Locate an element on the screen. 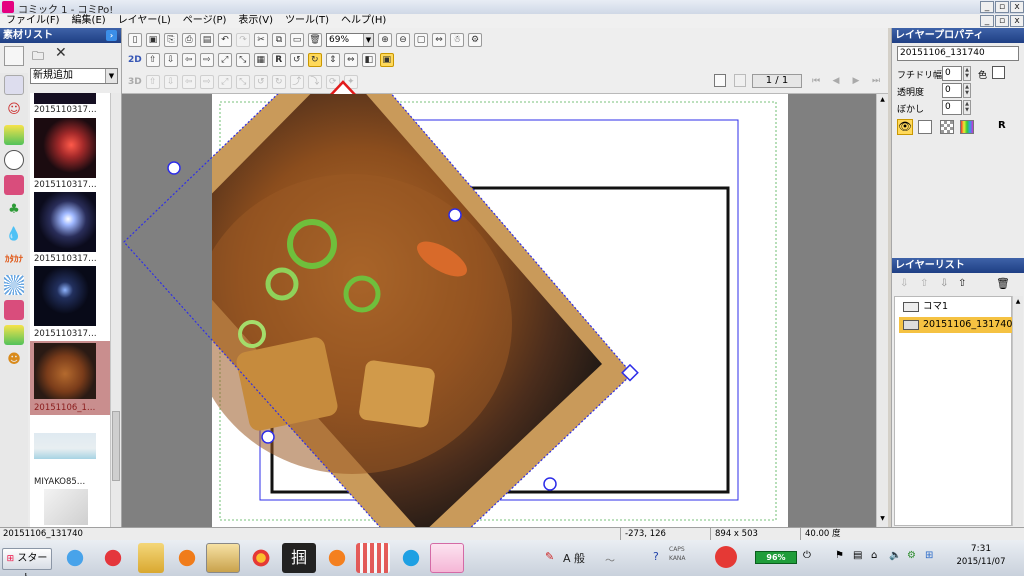  color-adjust-icon is located at coordinates (967, 127).